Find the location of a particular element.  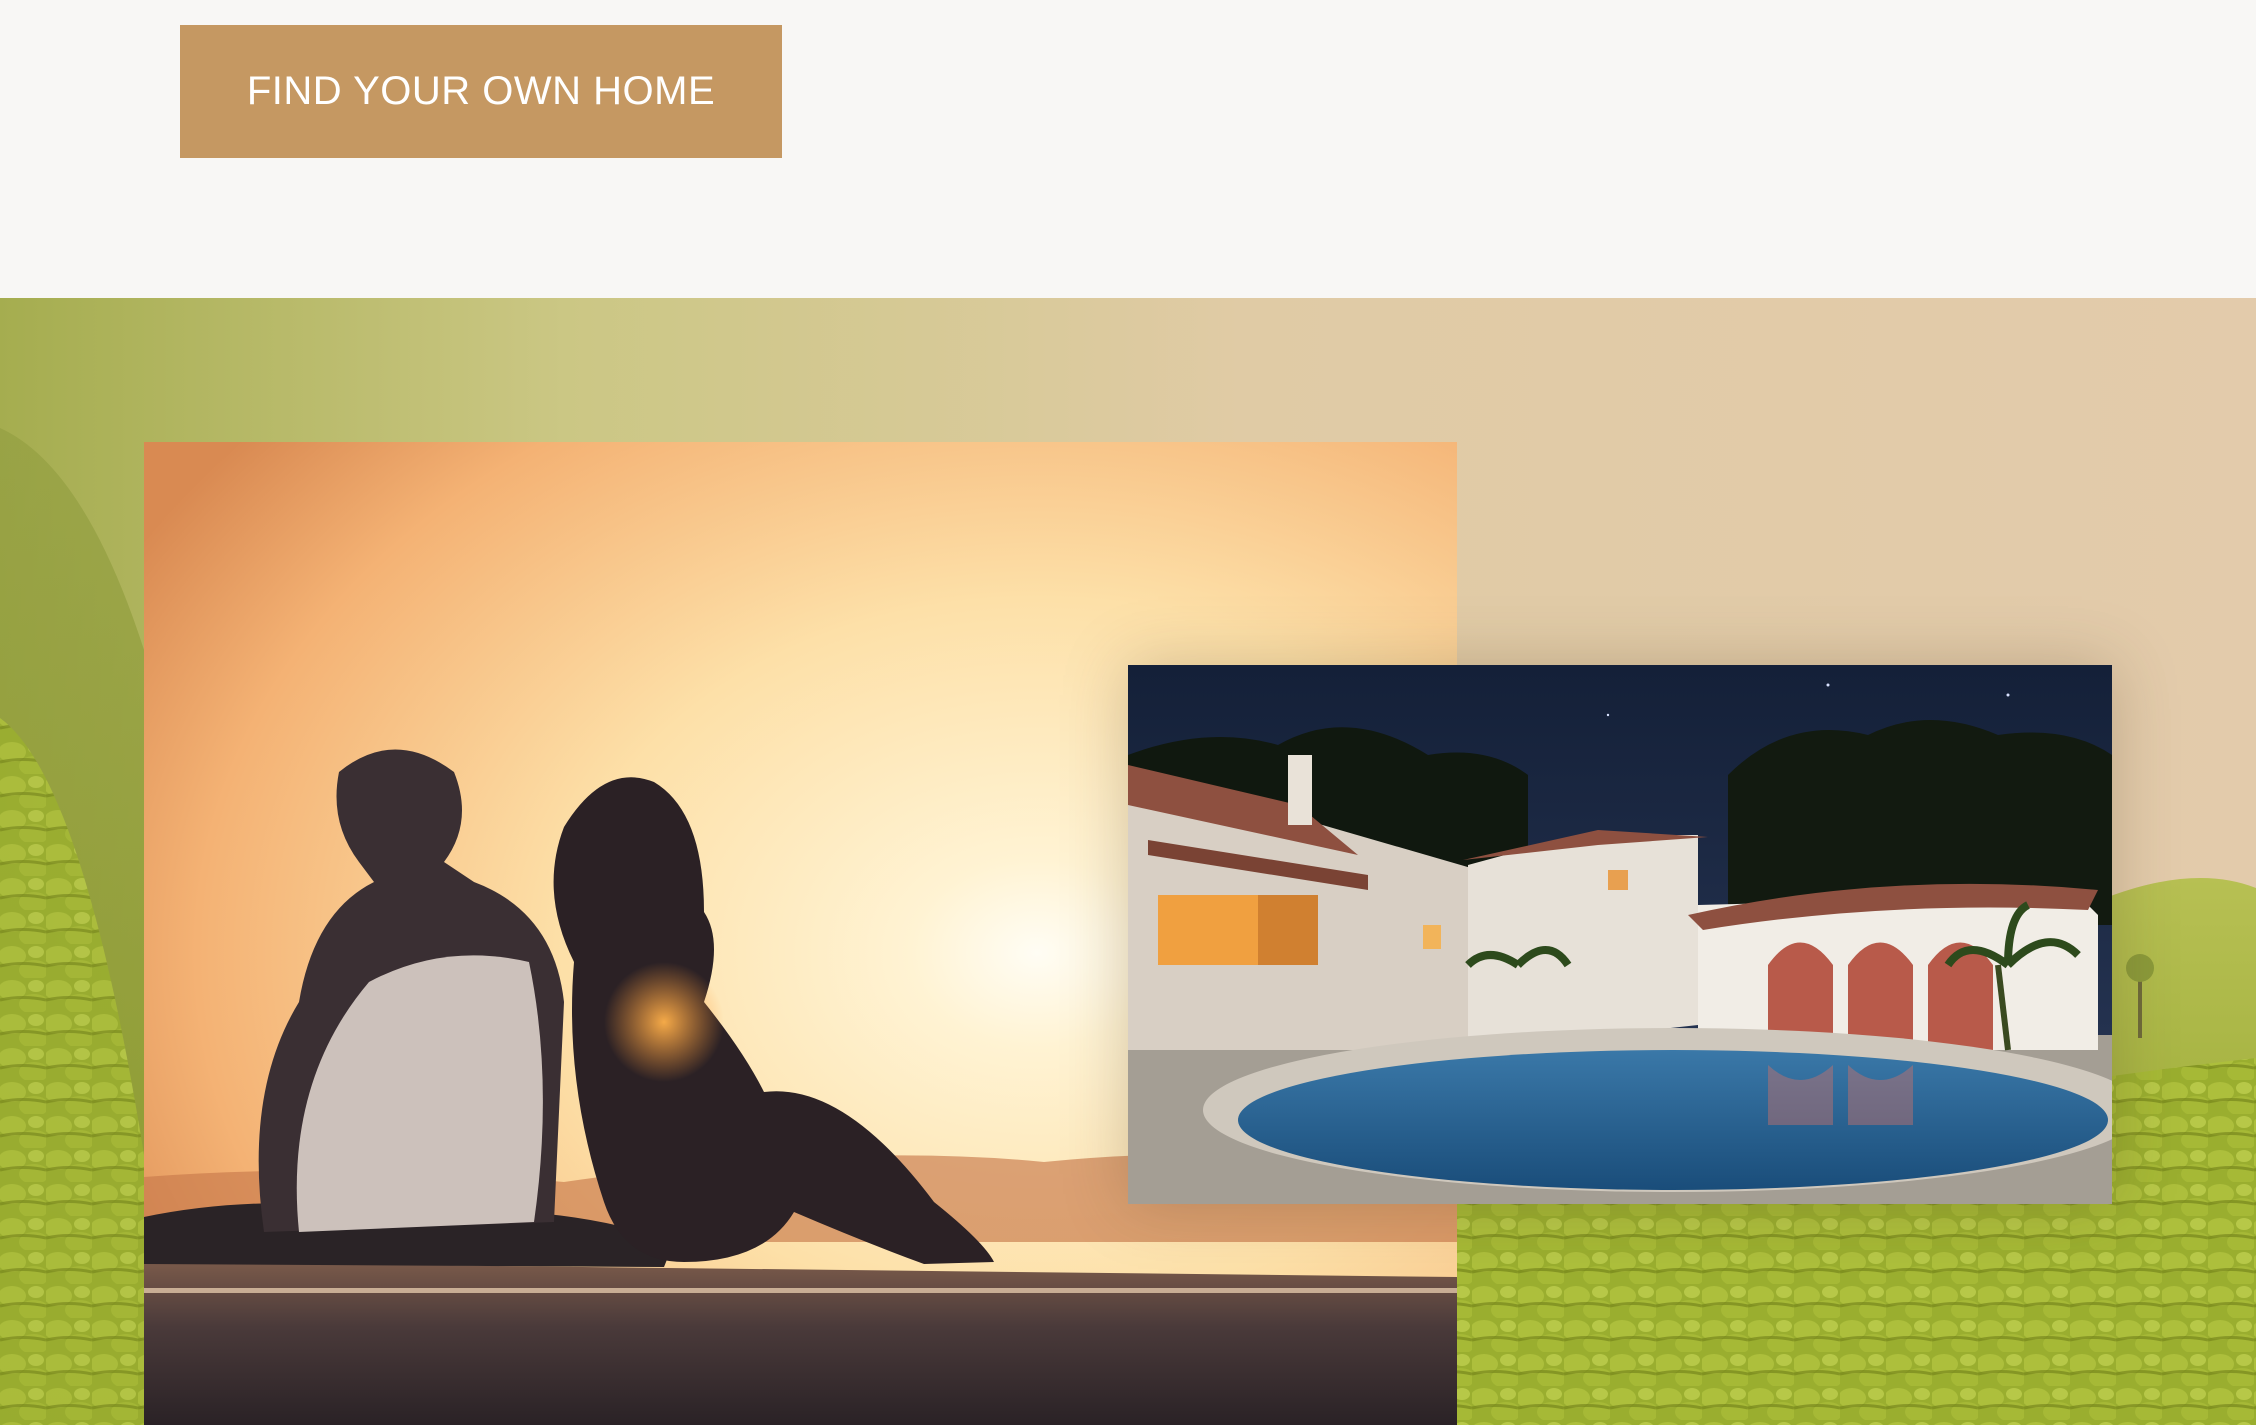

find-home-button: FIND YOUR OWN HOME is located at coordinates (481, 91).